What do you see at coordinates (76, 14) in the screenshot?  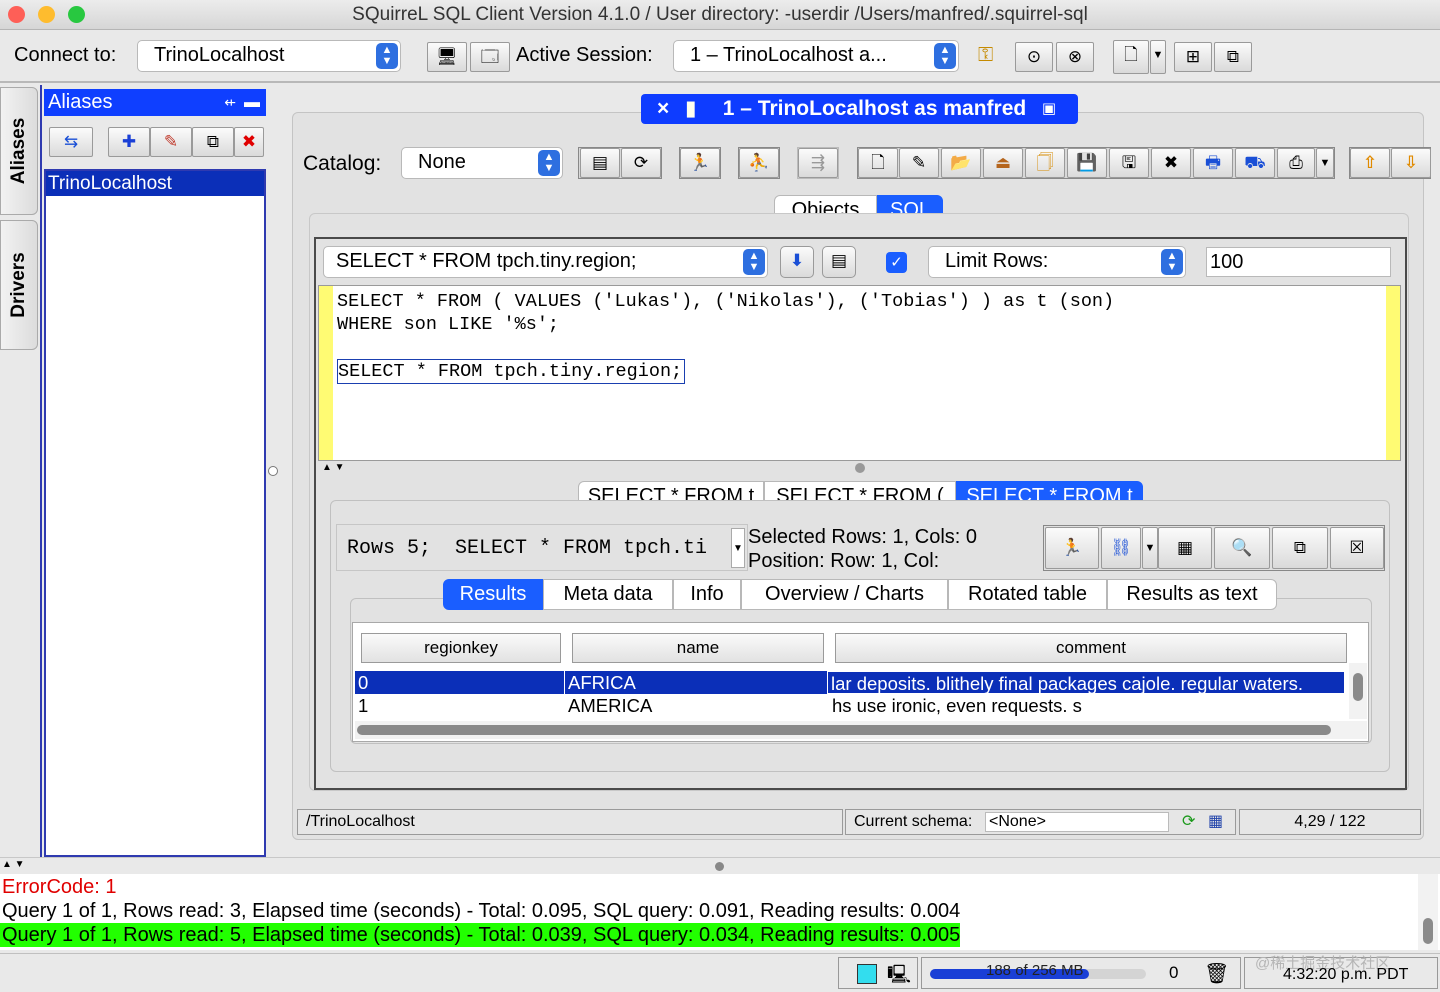 I see `zoom-window-button` at bounding box center [76, 14].